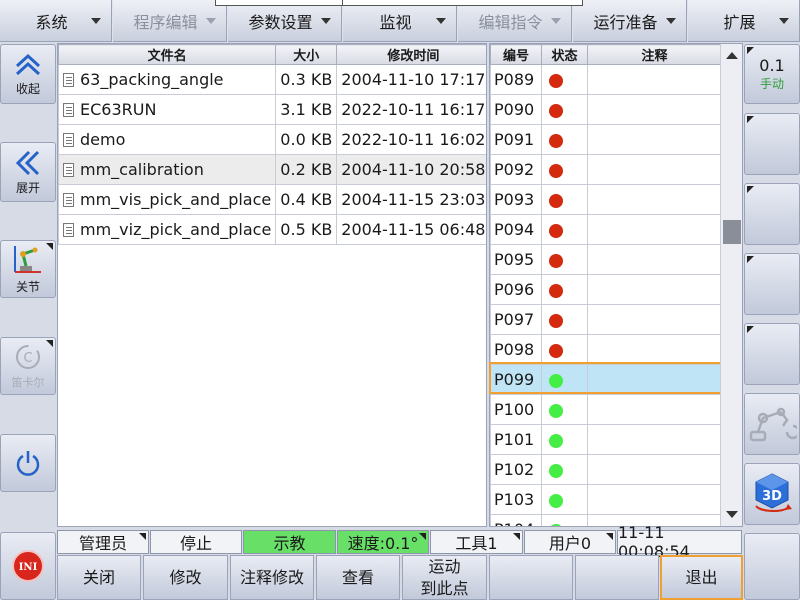  What do you see at coordinates (476, 542) in the screenshot?
I see `status-tool: 工具1` at bounding box center [476, 542].